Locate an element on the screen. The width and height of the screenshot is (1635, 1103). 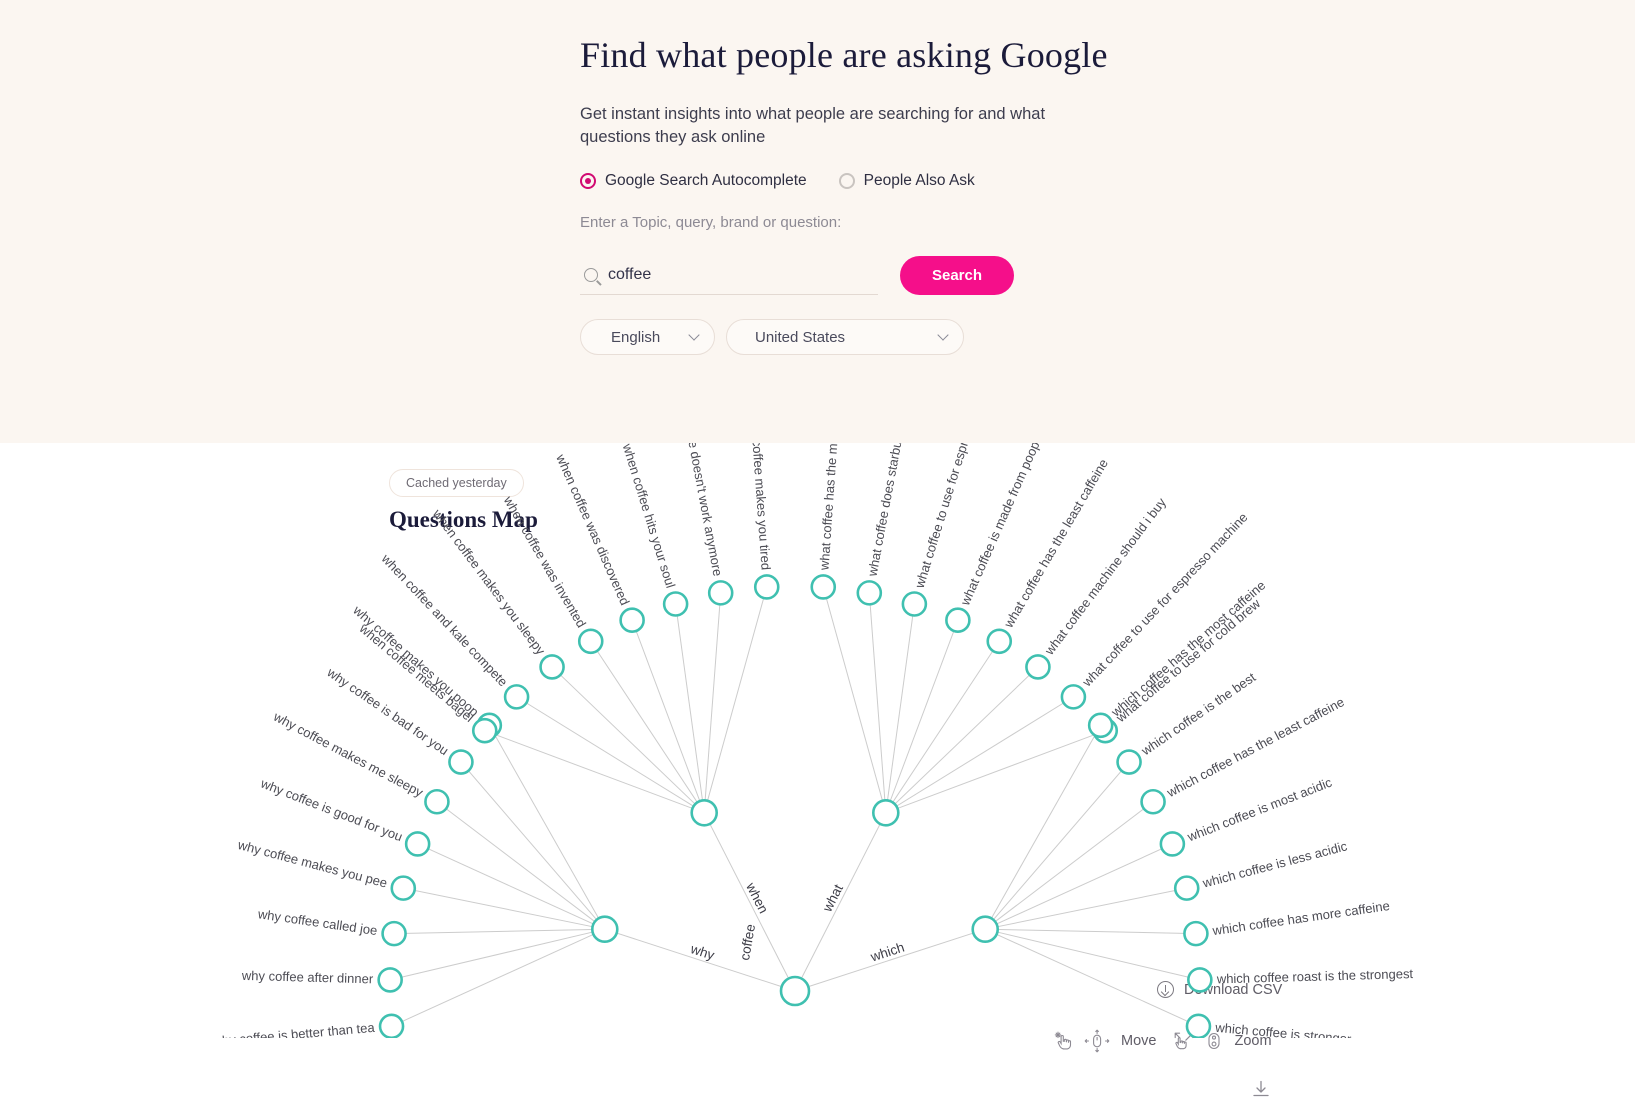
language-select-value: English is located at coordinates (636, 337).